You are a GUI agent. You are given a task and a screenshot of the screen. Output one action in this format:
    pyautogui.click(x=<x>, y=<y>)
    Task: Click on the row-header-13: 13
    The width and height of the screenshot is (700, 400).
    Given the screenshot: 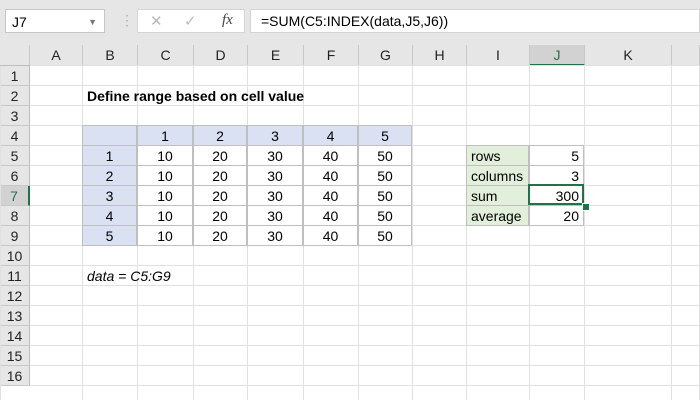 What is the action you would take?
    pyautogui.click(x=15, y=316)
    